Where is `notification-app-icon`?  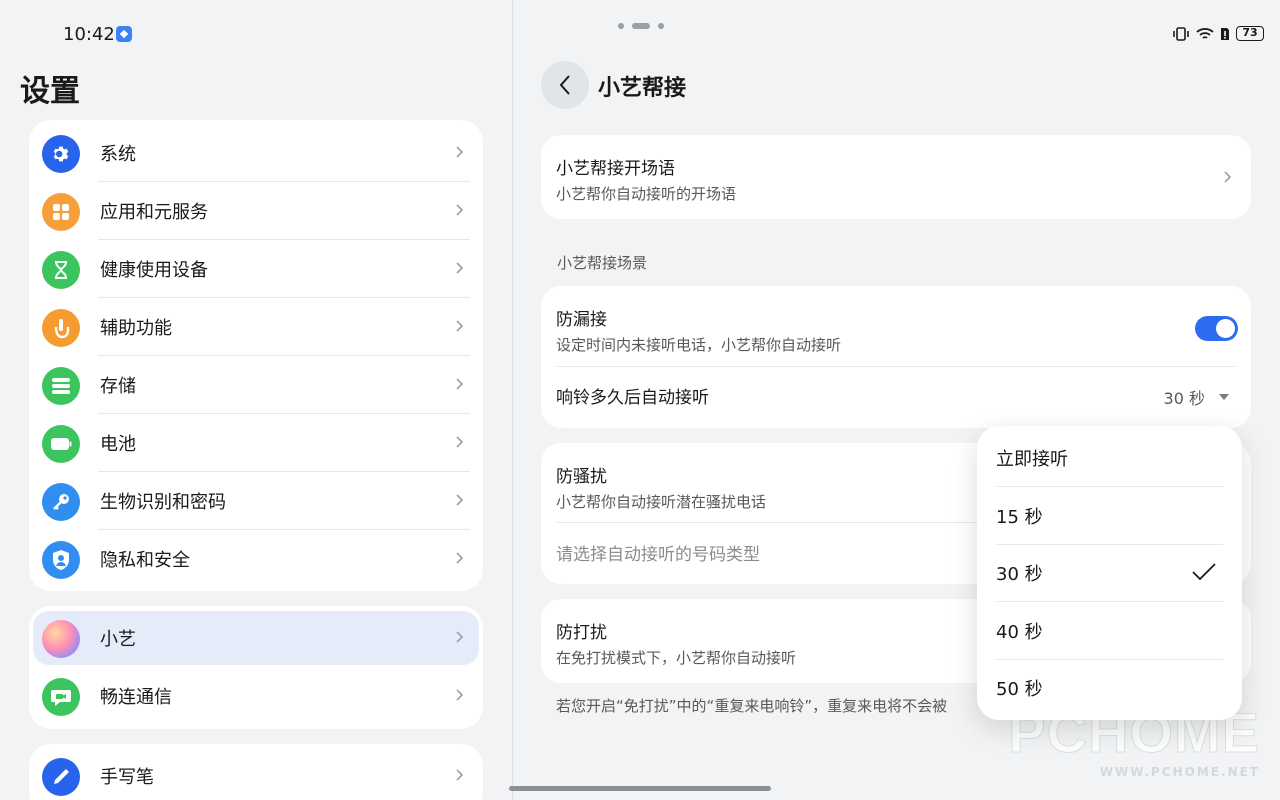 notification-app-icon is located at coordinates (124, 34).